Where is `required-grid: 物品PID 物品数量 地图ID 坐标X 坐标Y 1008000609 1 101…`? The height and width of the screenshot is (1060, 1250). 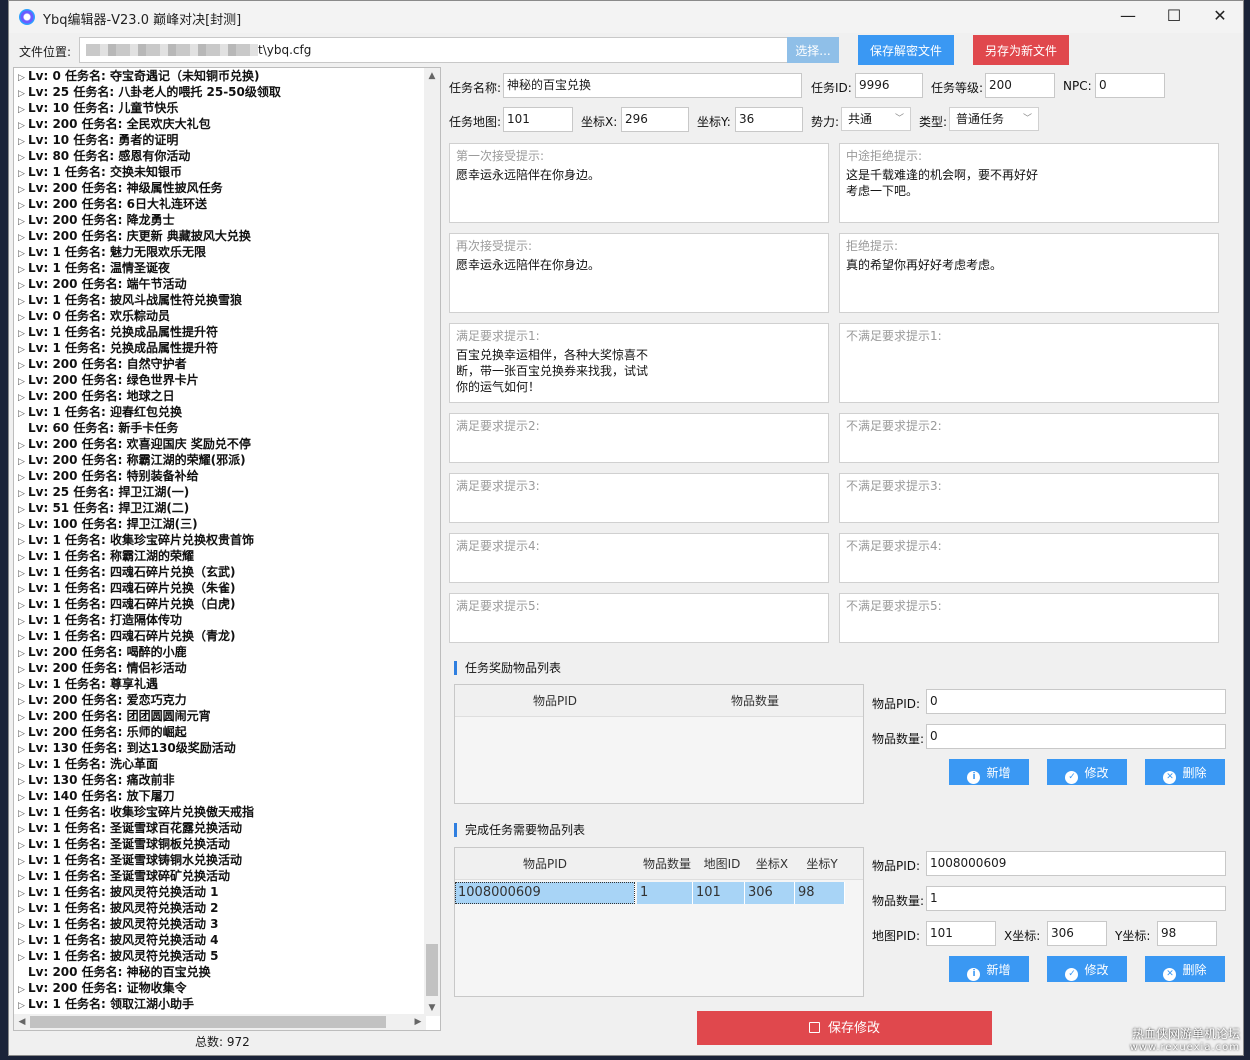 required-grid: 物品PID 物品数量 地图ID 坐标X 坐标Y 1008000609 1 101… is located at coordinates (659, 922).